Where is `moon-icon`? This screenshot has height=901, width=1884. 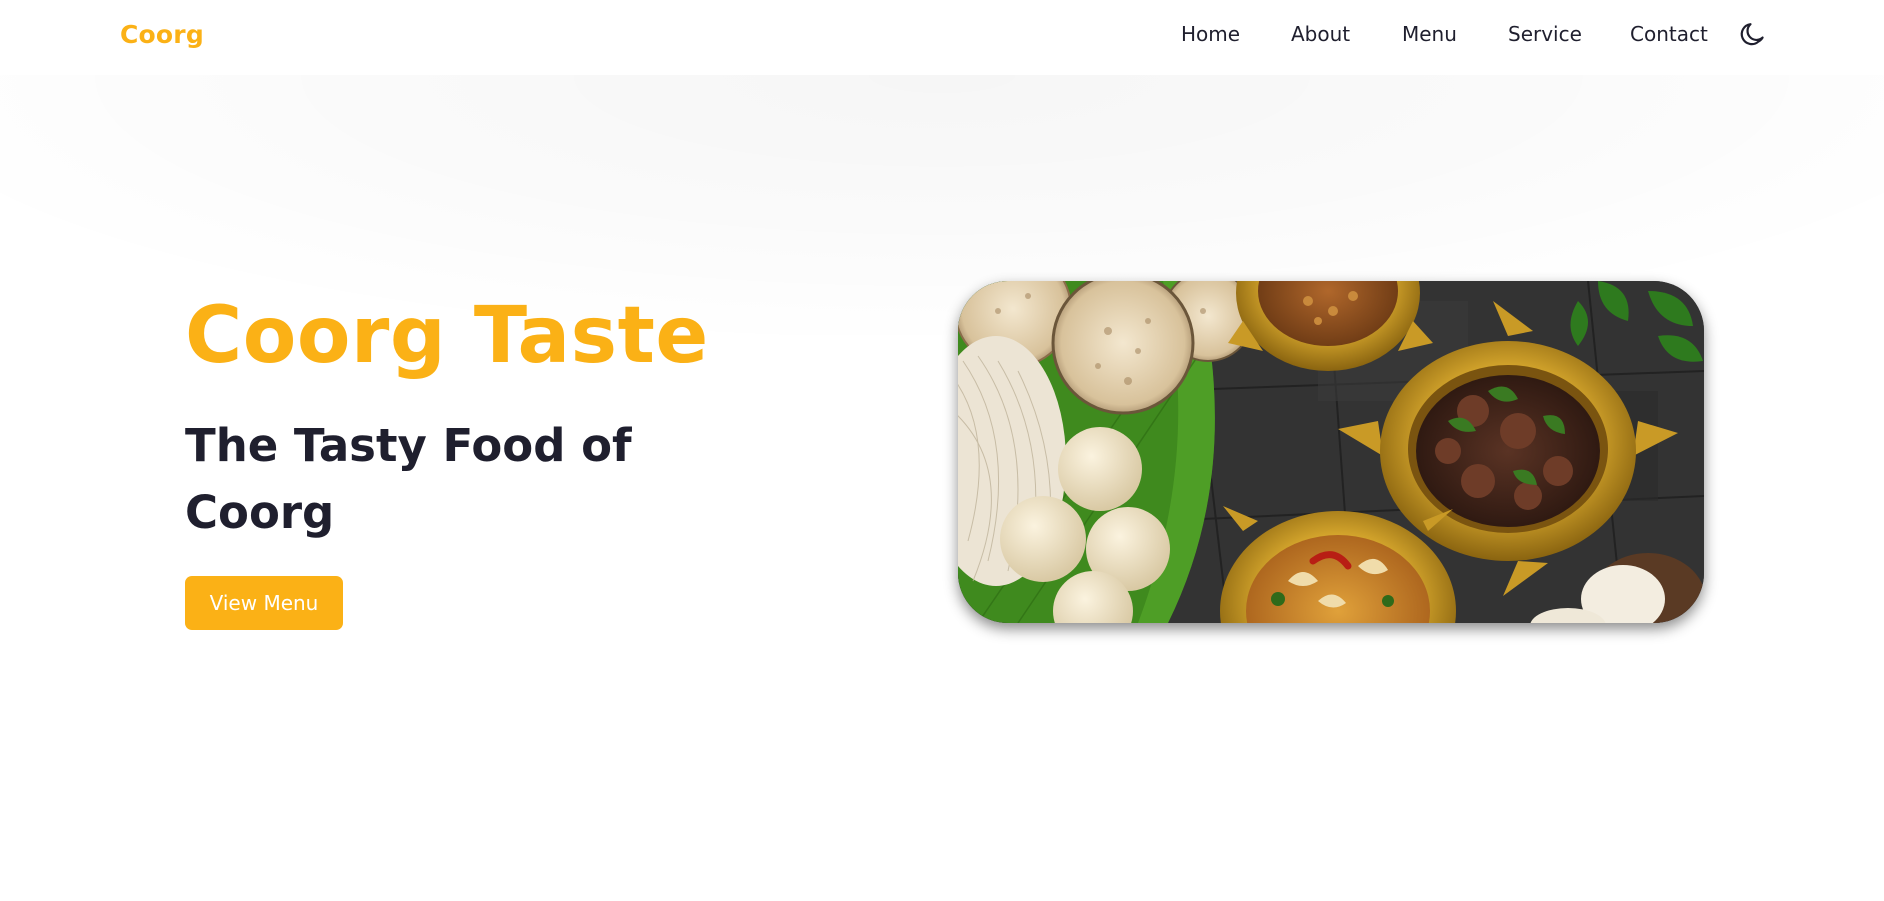 moon-icon is located at coordinates (1752, 34).